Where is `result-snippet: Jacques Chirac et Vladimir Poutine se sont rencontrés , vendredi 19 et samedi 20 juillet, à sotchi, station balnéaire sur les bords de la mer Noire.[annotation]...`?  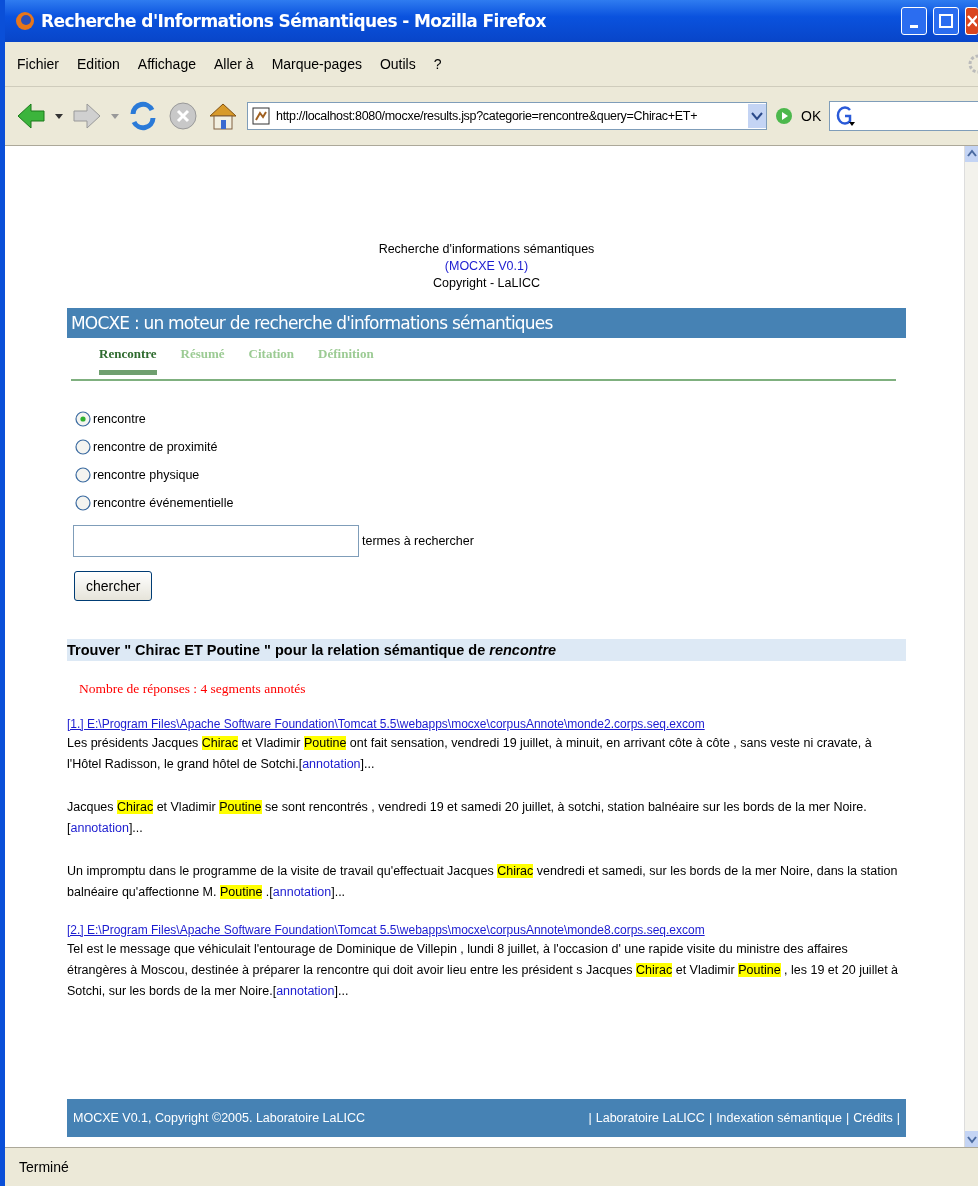
result-snippet: Jacques Chirac et Vladimir Poutine se sont rencontrés , vendredi 19 et samedi 20 juillet, à sotchi, station balnéaire sur les bords de la mer Noire.[annotation]... is located at coordinates (467, 818).